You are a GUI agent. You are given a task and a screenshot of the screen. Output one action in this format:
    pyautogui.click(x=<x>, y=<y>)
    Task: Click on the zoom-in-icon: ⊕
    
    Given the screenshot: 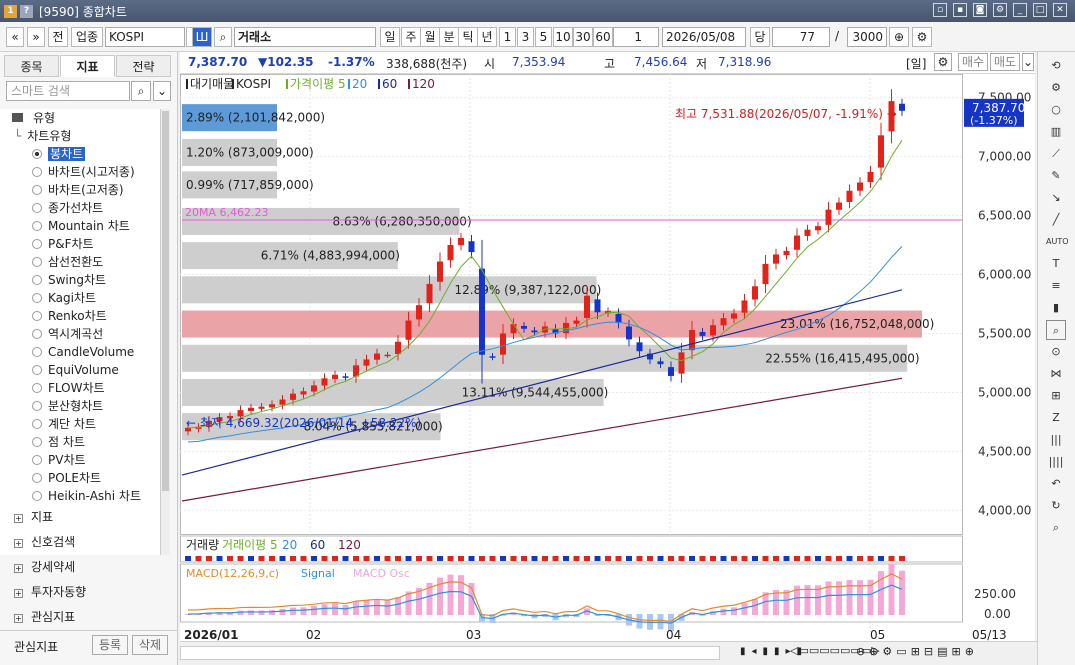 What is the action you would take?
    pyautogui.click(x=899, y=37)
    